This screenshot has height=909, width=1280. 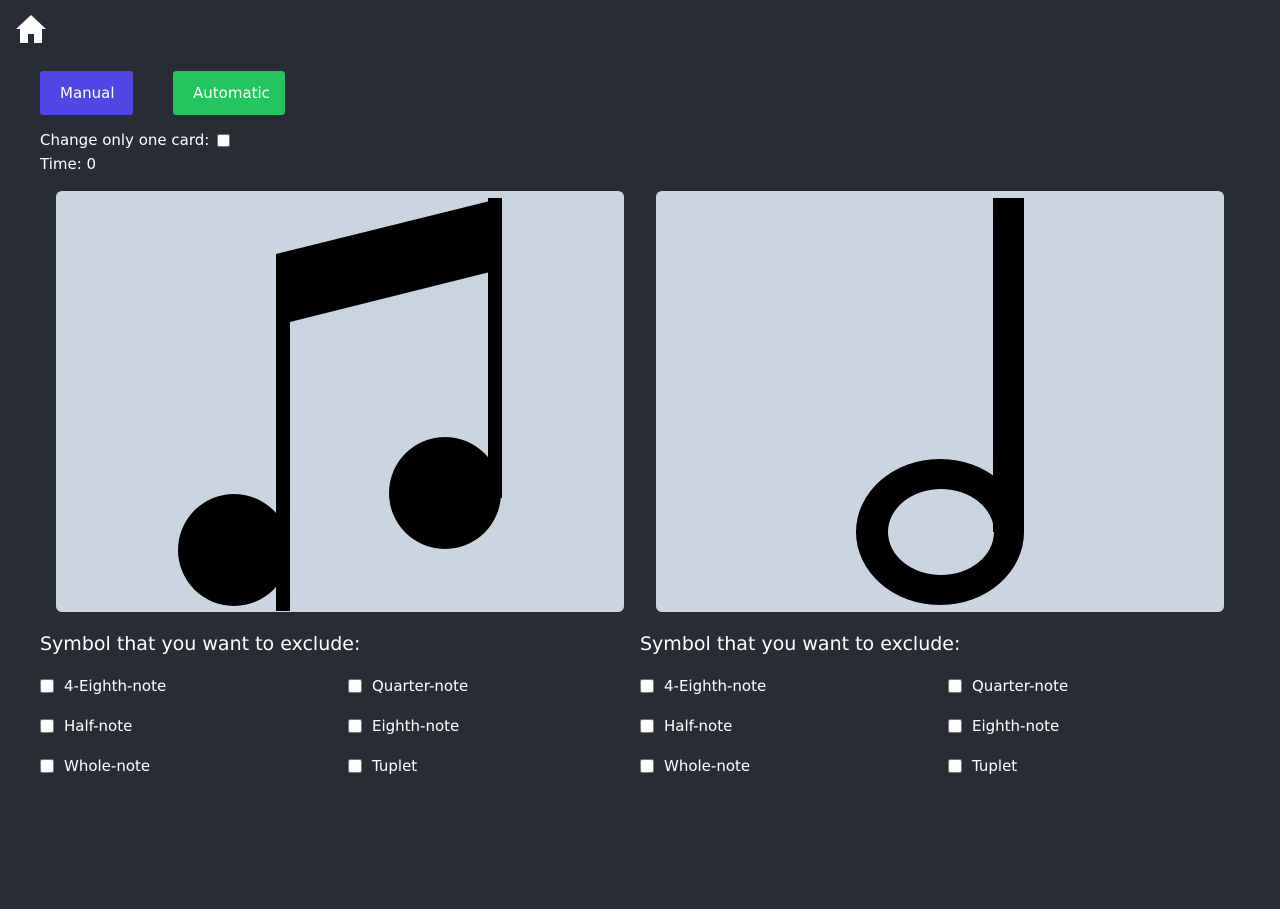 I want to click on home-icon, so click(x=31, y=29).